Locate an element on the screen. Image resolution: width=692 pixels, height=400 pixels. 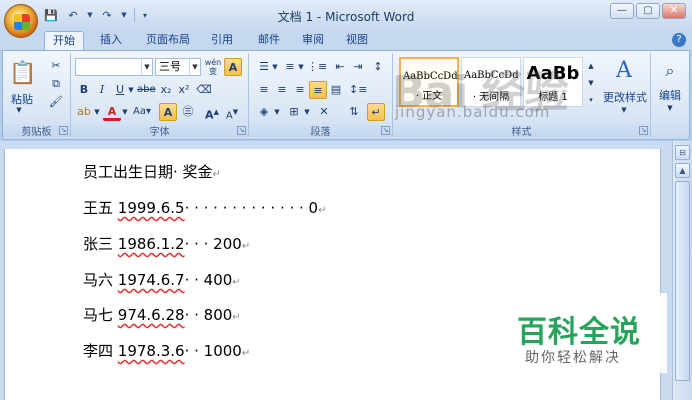
highlight-icon: ab is located at coordinates (84, 112).